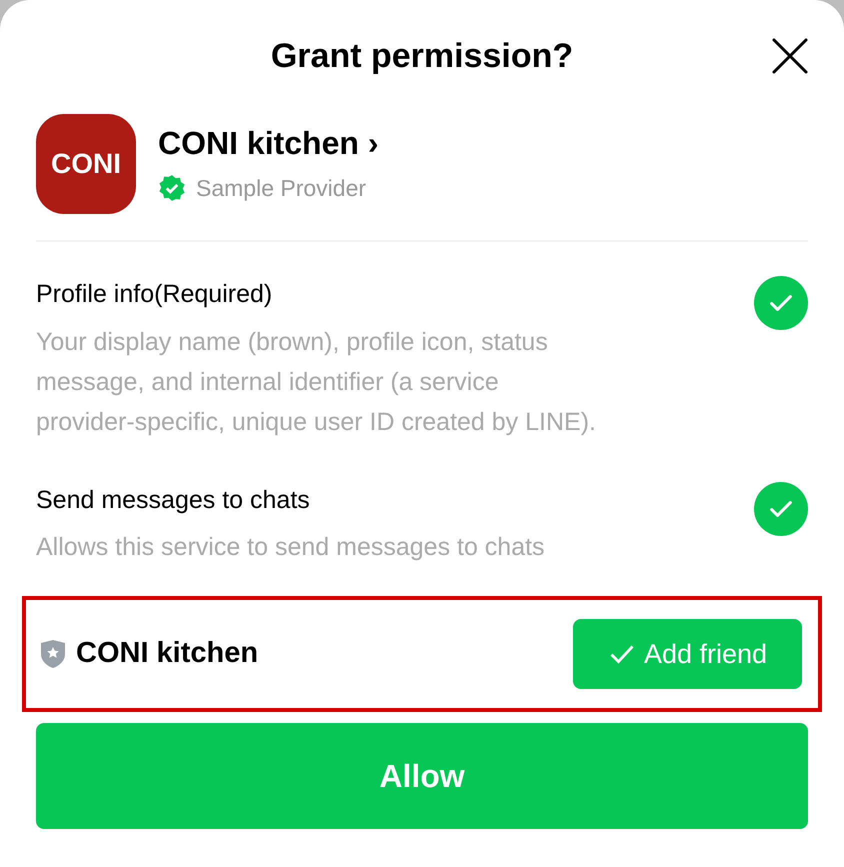  What do you see at coordinates (422, 776) in the screenshot?
I see `allow-button: Allow` at bounding box center [422, 776].